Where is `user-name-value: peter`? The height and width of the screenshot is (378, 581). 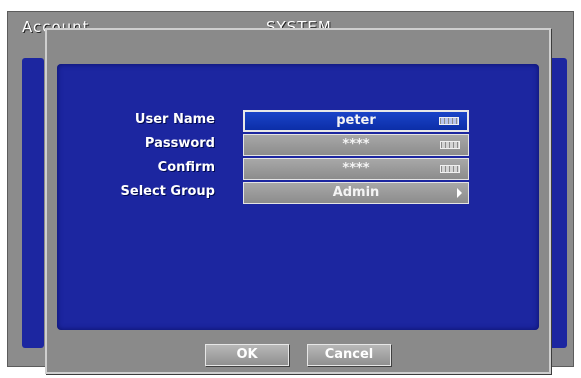
user-name-value: peter is located at coordinates (356, 120).